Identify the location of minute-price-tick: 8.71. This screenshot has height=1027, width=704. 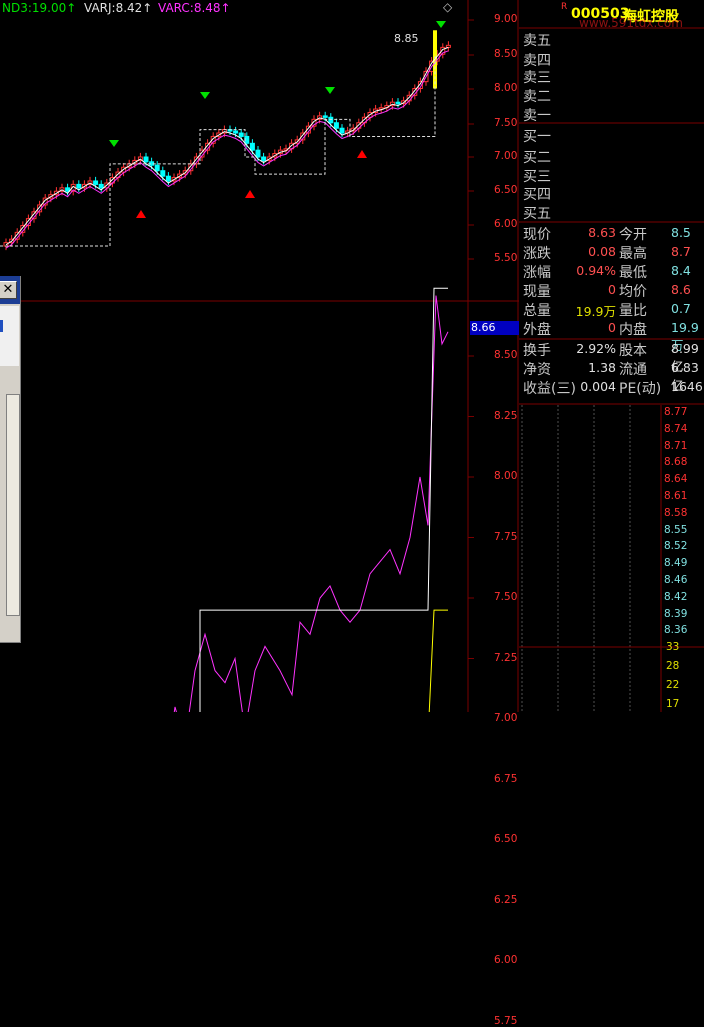
(676, 445).